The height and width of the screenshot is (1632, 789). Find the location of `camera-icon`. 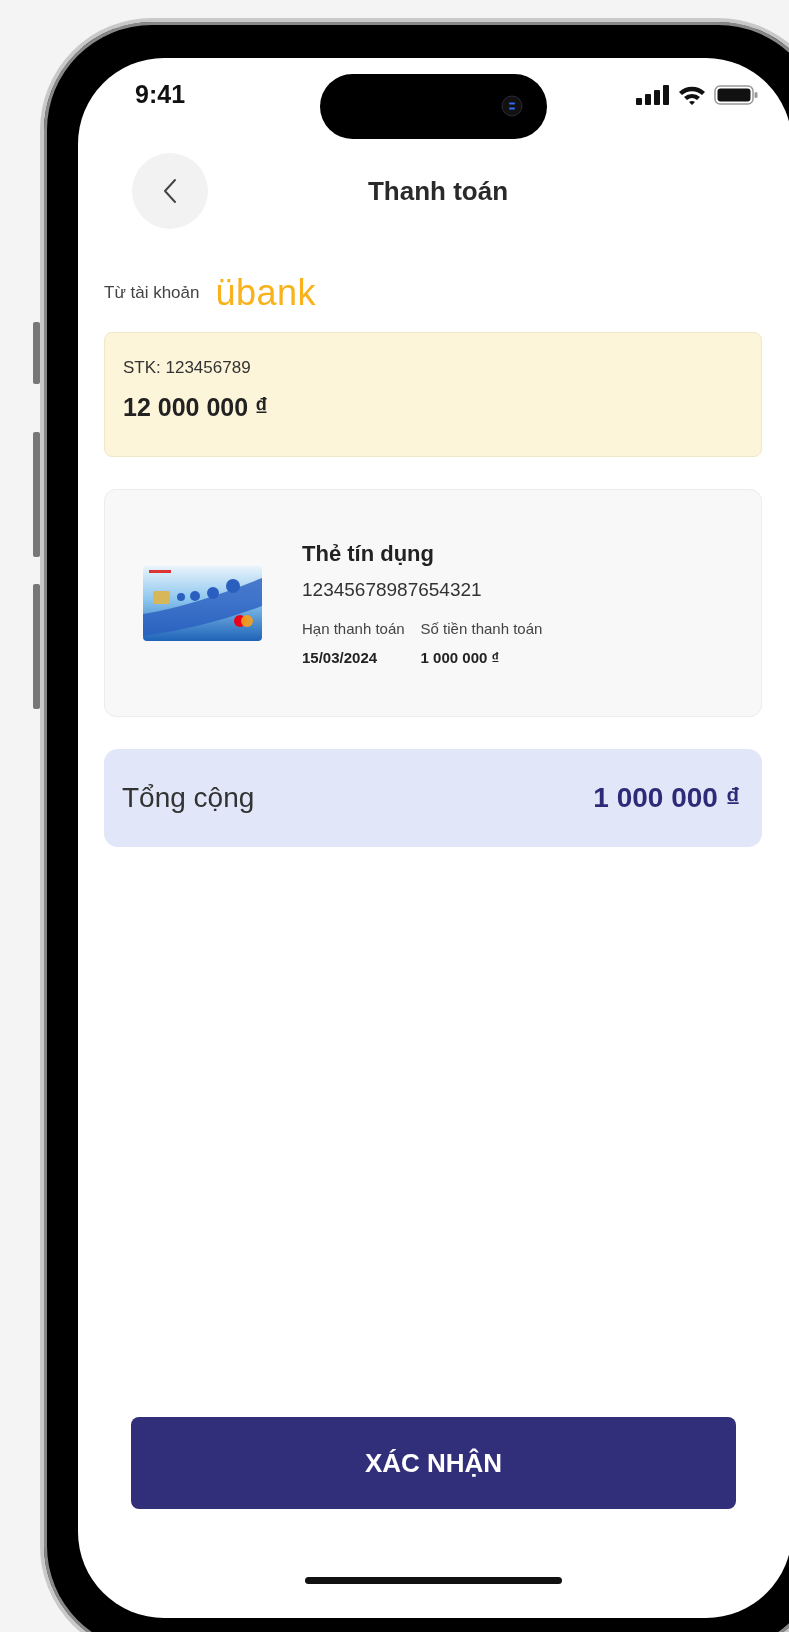

camera-icon is located at coordinates (512, 106).